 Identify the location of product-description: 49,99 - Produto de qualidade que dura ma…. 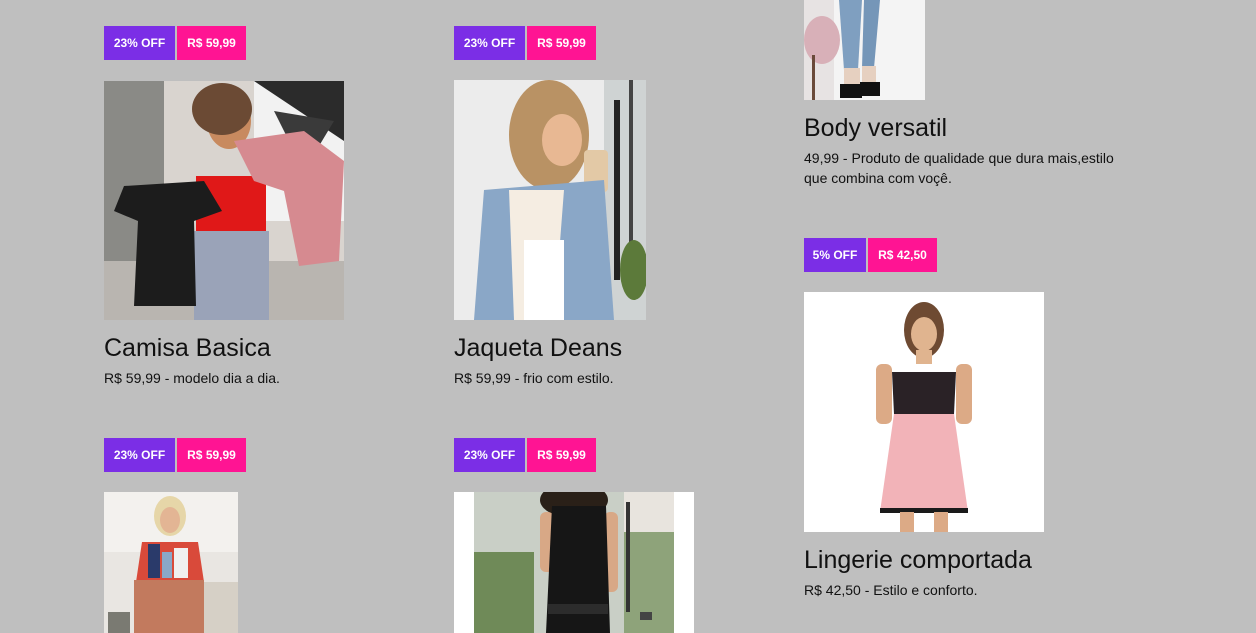
(959, 168).